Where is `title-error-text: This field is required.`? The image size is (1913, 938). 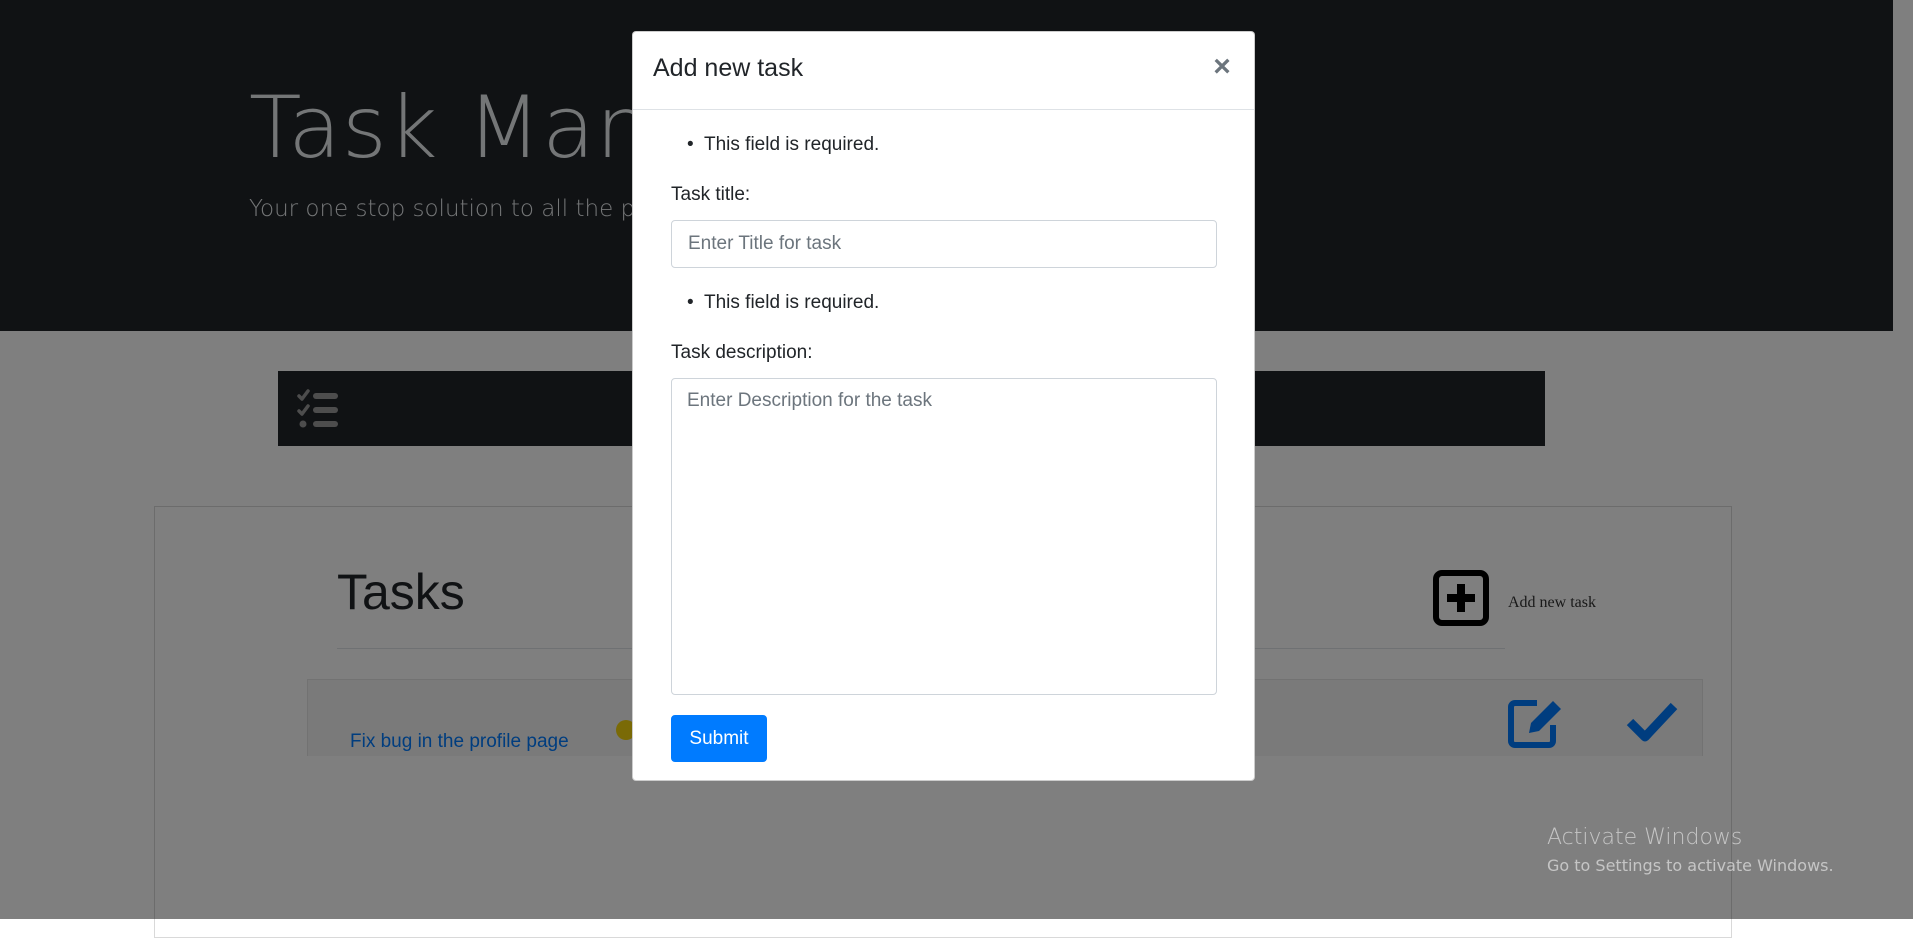 title-error-text: This field is required. is located at coordinates (792, 144).